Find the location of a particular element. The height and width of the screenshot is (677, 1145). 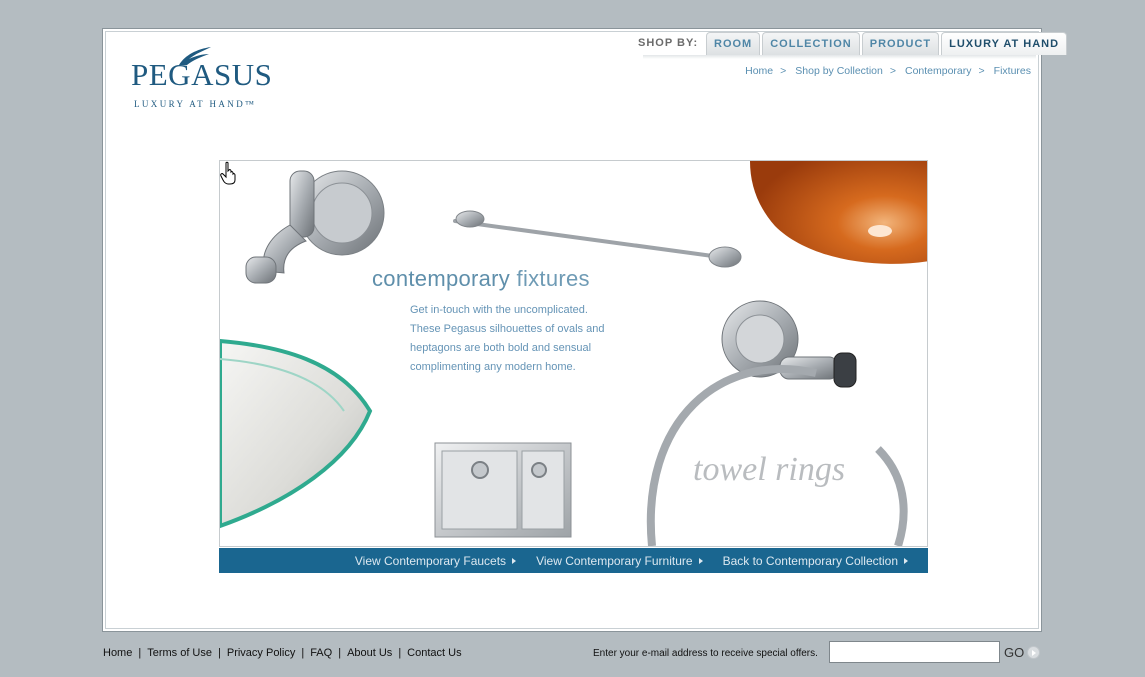

hero-title-light: fixtures is located at coordinates (553, 278).